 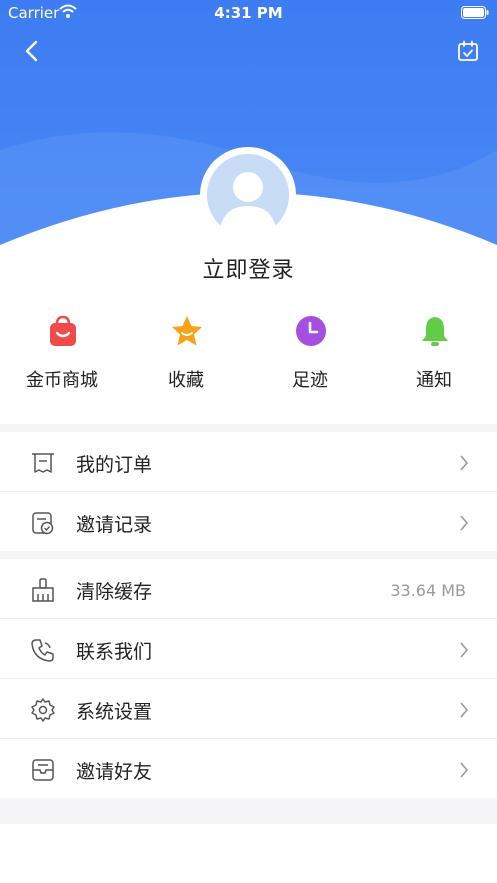 What do you see at coordinates (248, 769) in the screenshot?
I see `menu-item-invite-friends: 邀请好友` at bounding box center [248, 769].